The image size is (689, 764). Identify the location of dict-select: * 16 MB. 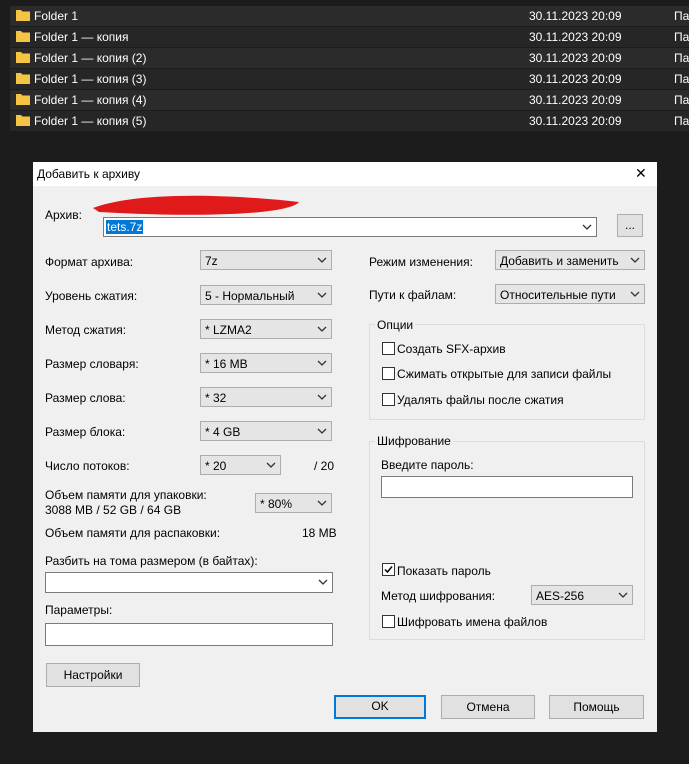
(266, 363).